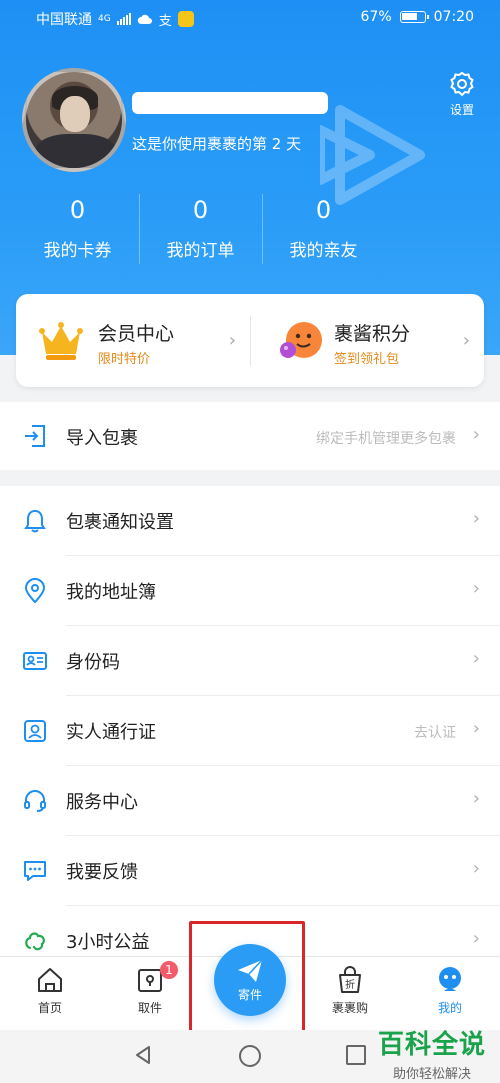 This screenshot has height=1083, width=500. I want to click on member-center-entry: 会员中心 限时特价 ›, so click(133, 340).